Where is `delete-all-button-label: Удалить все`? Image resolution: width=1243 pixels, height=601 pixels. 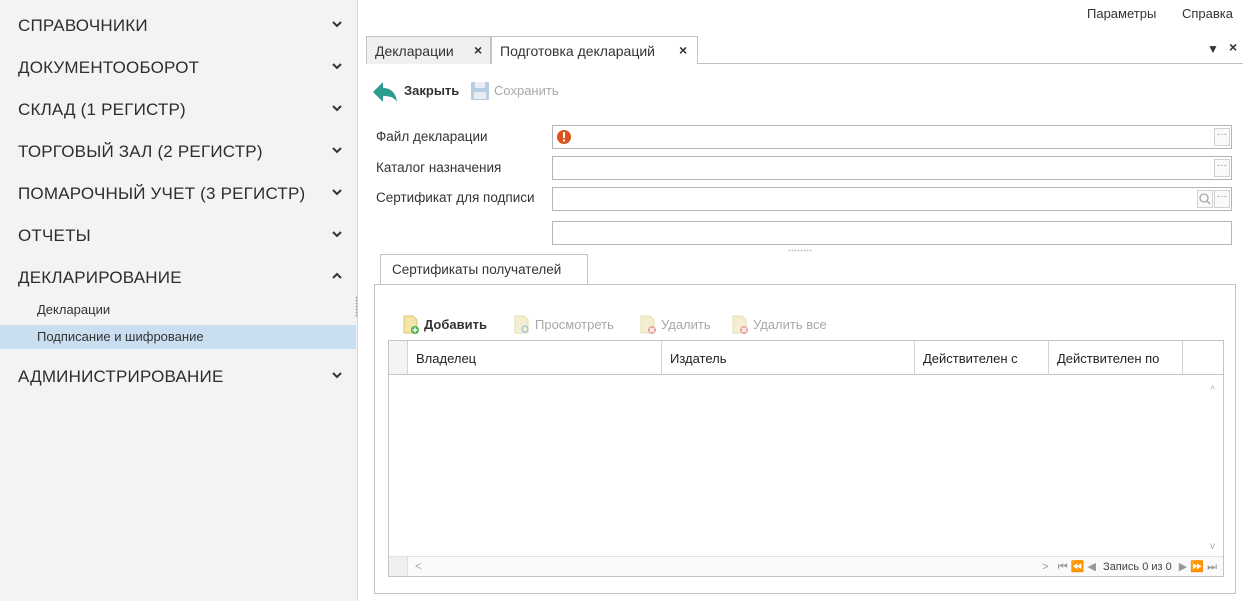
delete-all-button-label: Удалить все is located at coordinates (790, 324).